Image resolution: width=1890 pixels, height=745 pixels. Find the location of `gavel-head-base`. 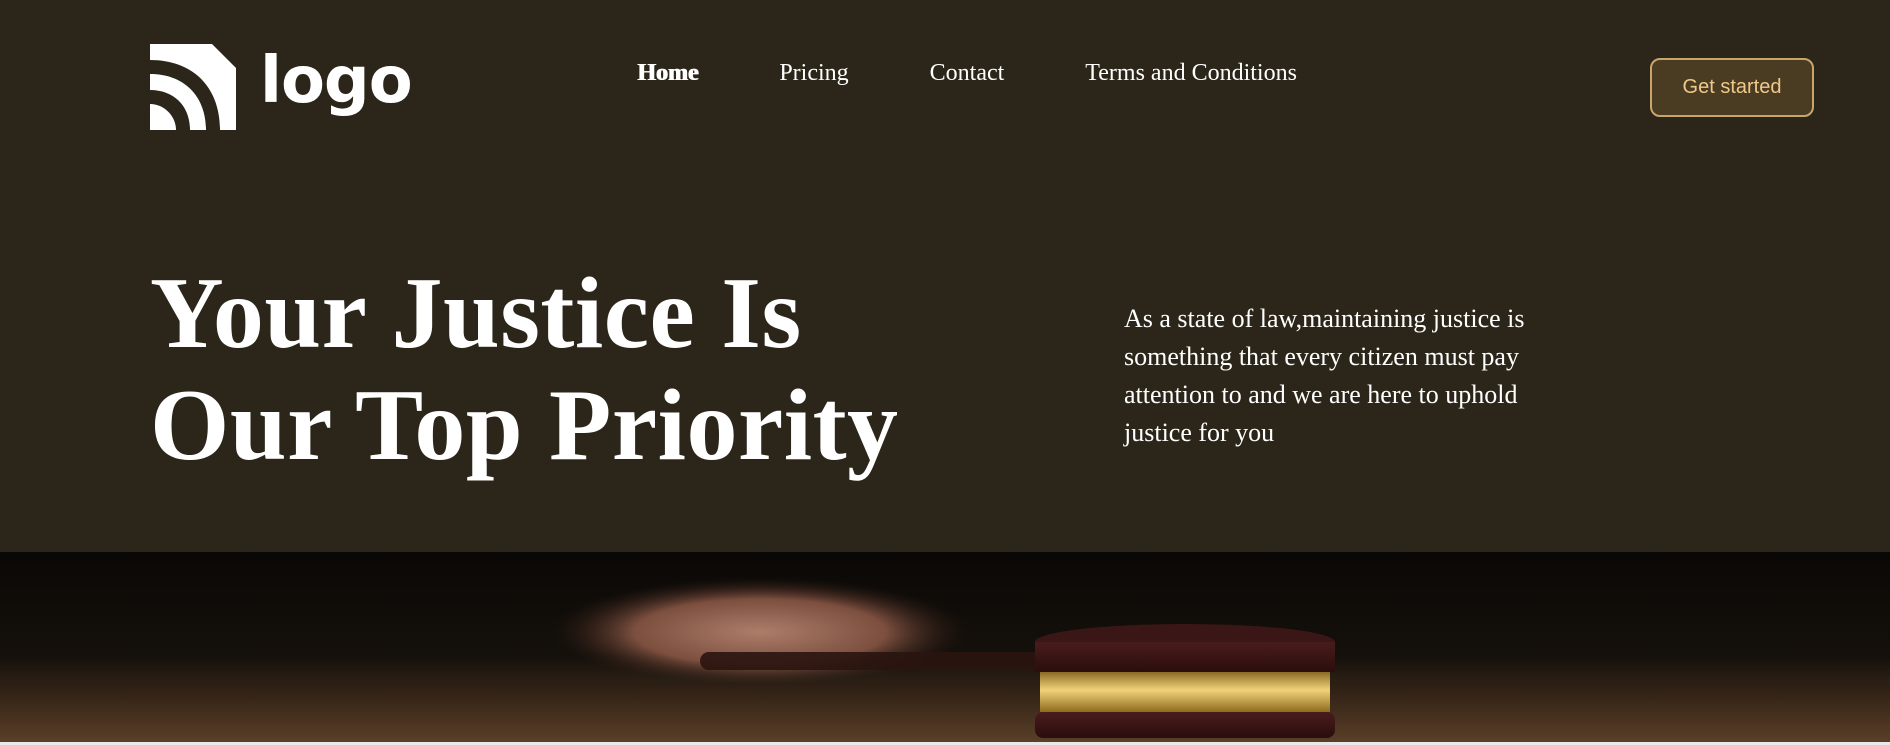

gavel-head-base is located at coordinates (1185, 725).